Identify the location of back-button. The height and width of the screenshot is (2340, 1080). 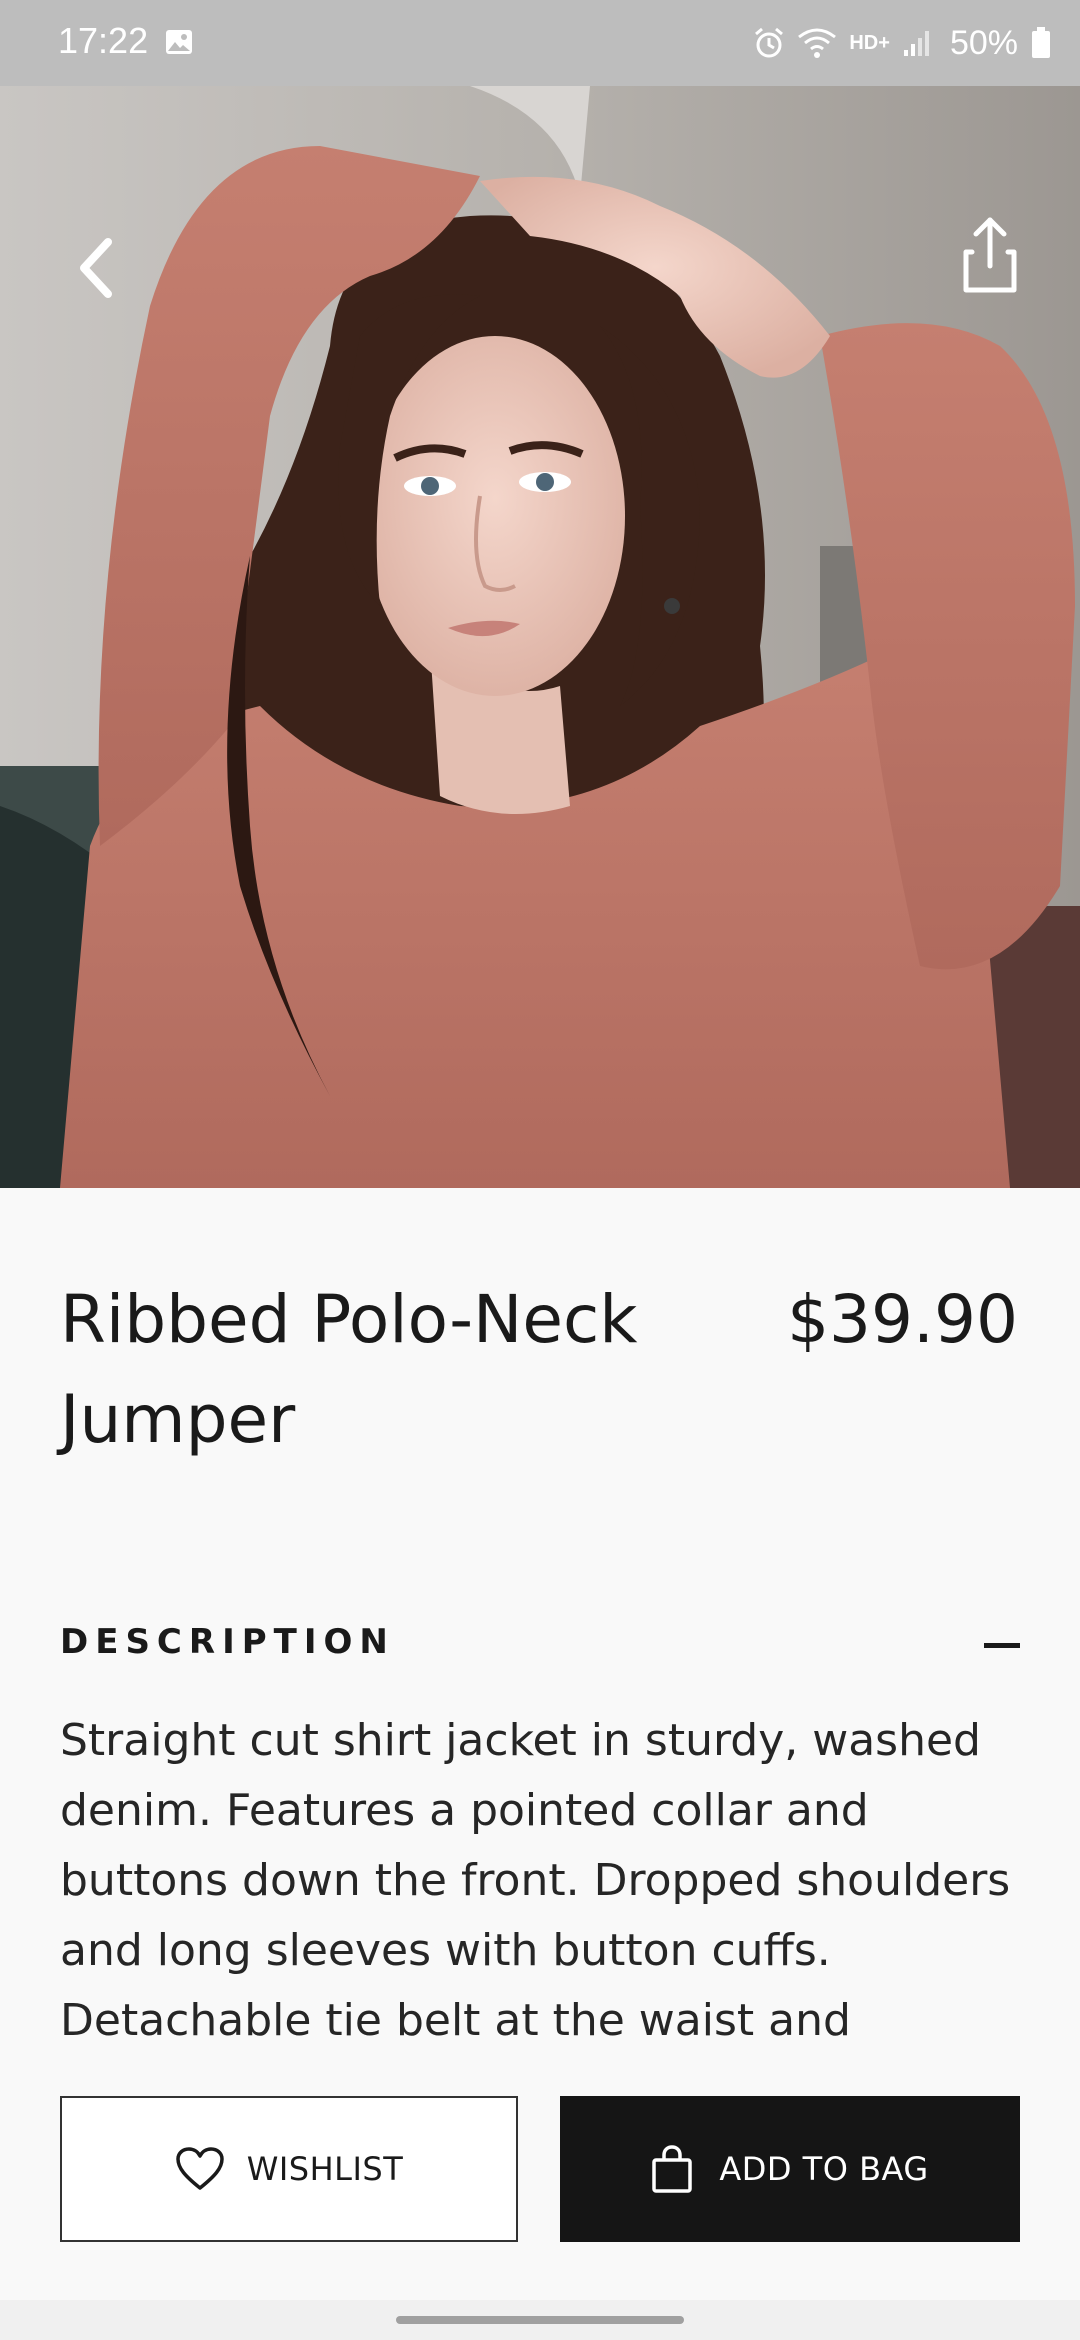
(96, 268).